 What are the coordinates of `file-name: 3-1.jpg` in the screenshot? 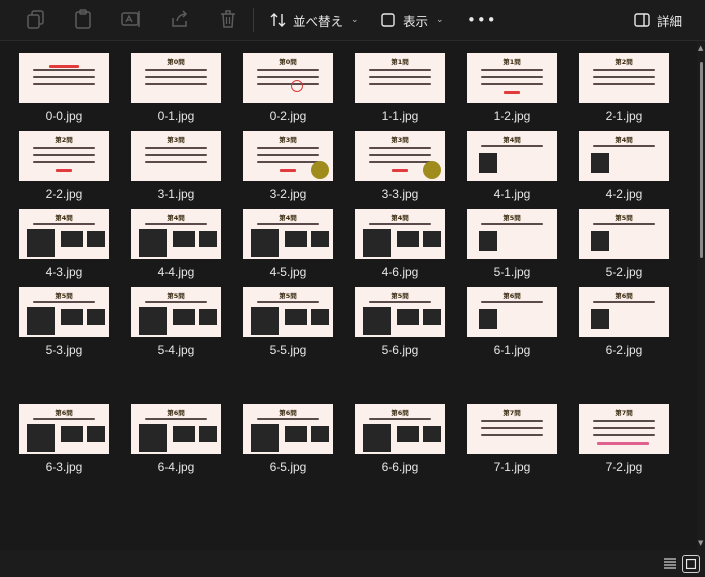 It's located at (176, 194).